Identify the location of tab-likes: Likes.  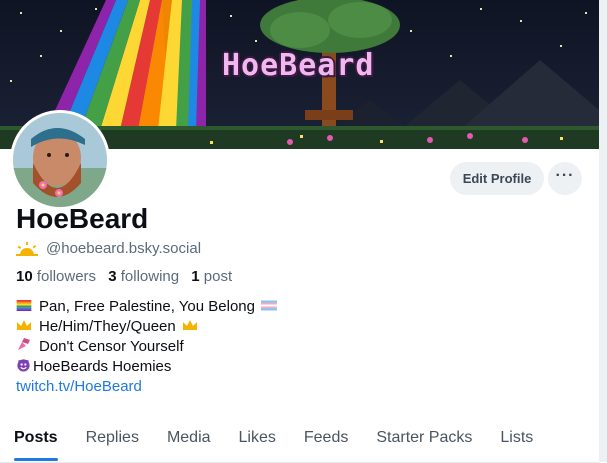
(257, 438).